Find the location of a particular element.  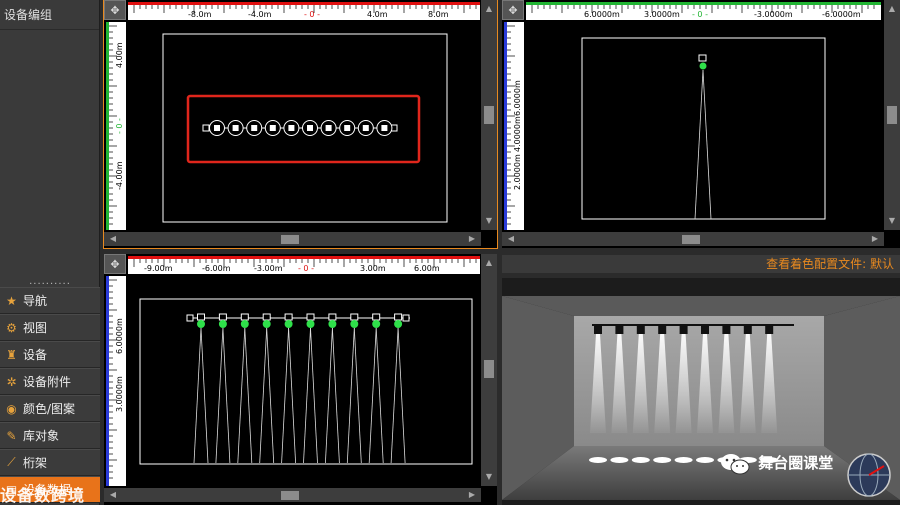

ruler-label: -9.00m is located at coordinates (158, 268).